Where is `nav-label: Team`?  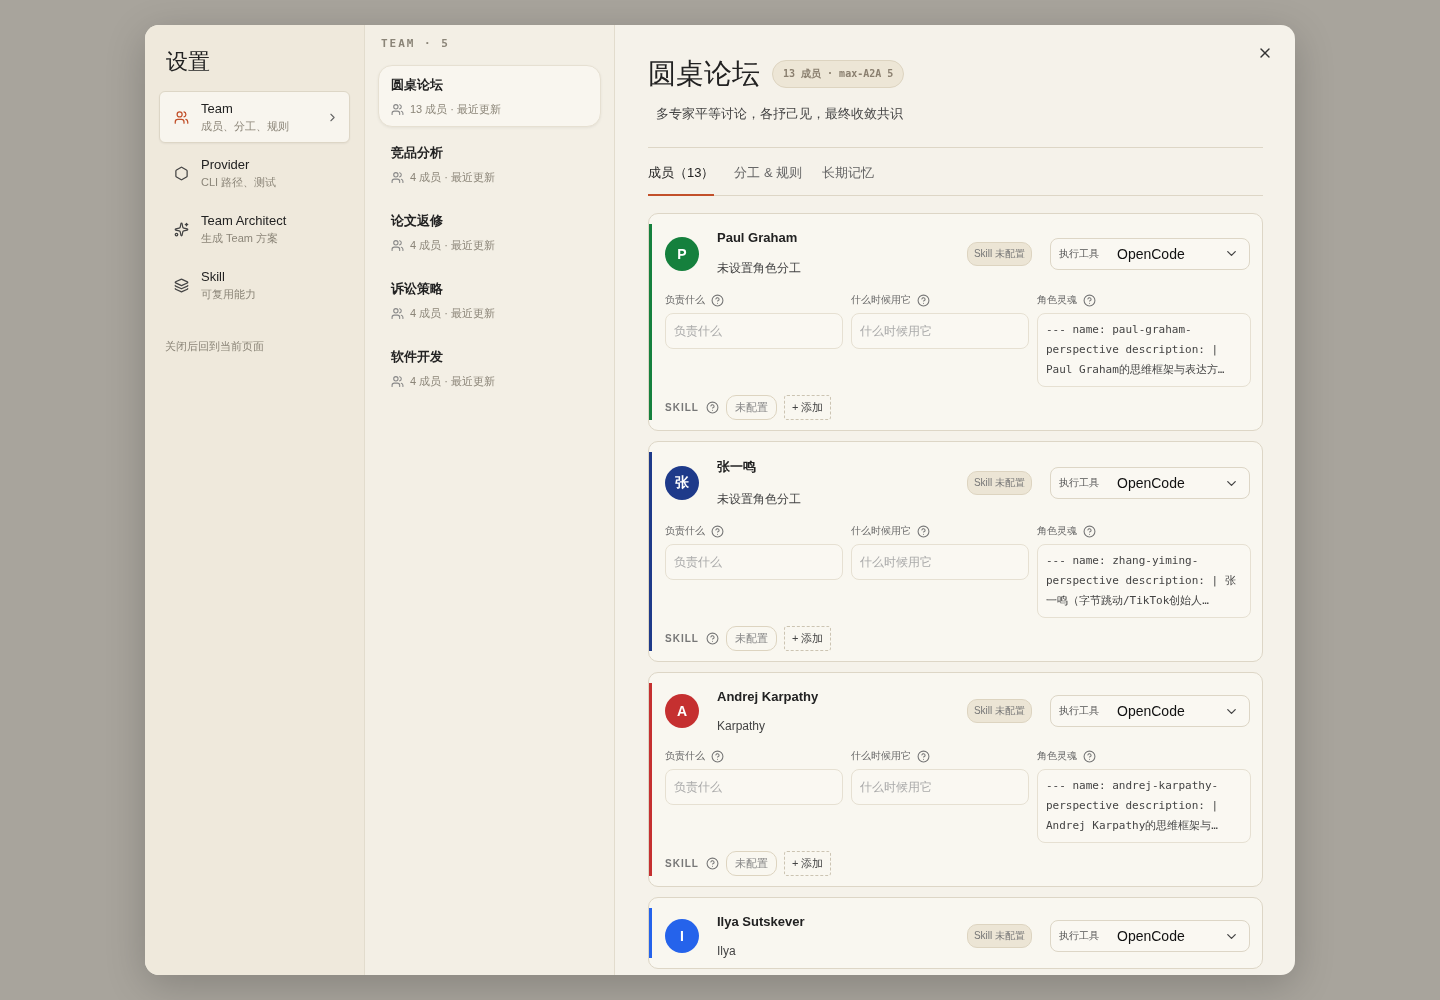
nav-label: Team is located at coordinates (217, 108).